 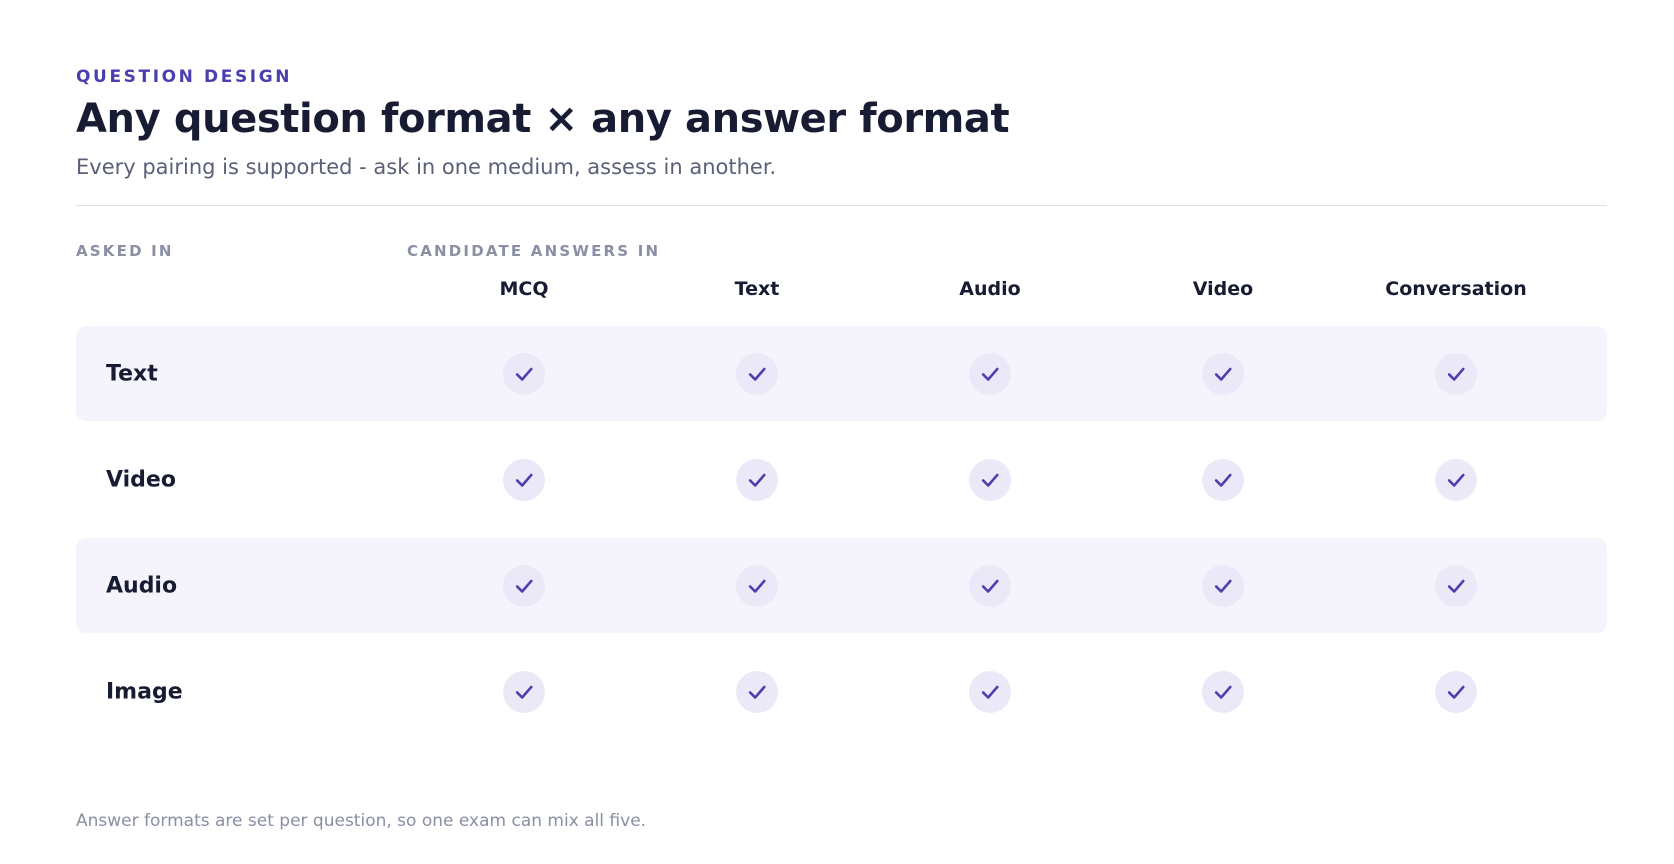 I want to click on column-axis-label: CANDIDATE ANSWERS IN, so click(x=534, y=251).